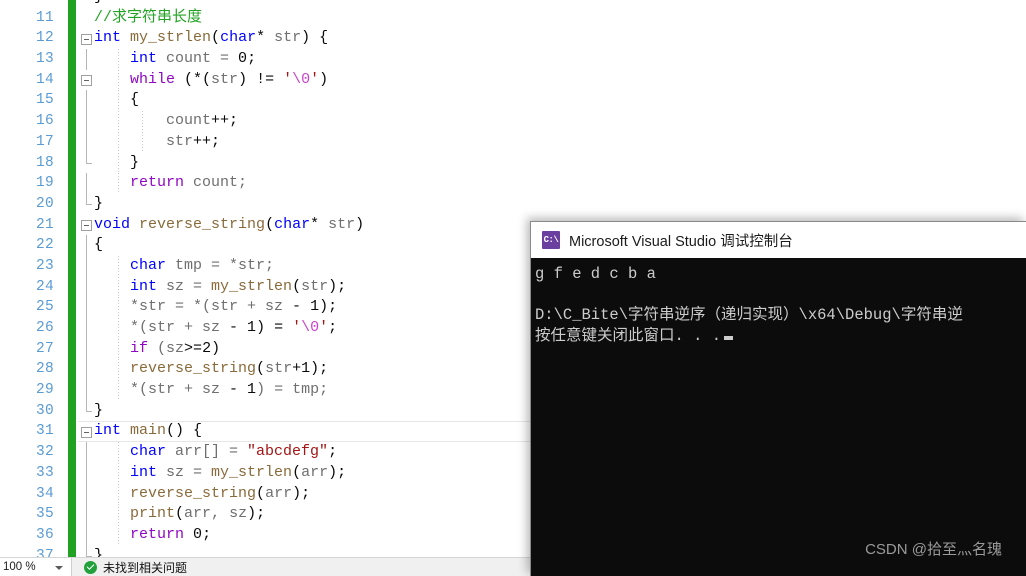 The height and width of the screenshot is (576, 1026). Describe the element at coordinates (44, 369) in the screenshot. I see `line-number: 28` at that location.